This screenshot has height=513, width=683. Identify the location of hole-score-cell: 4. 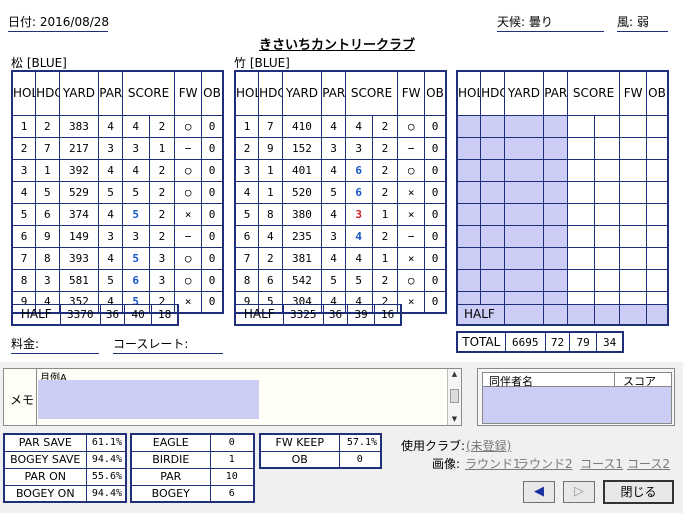
(135, 170).